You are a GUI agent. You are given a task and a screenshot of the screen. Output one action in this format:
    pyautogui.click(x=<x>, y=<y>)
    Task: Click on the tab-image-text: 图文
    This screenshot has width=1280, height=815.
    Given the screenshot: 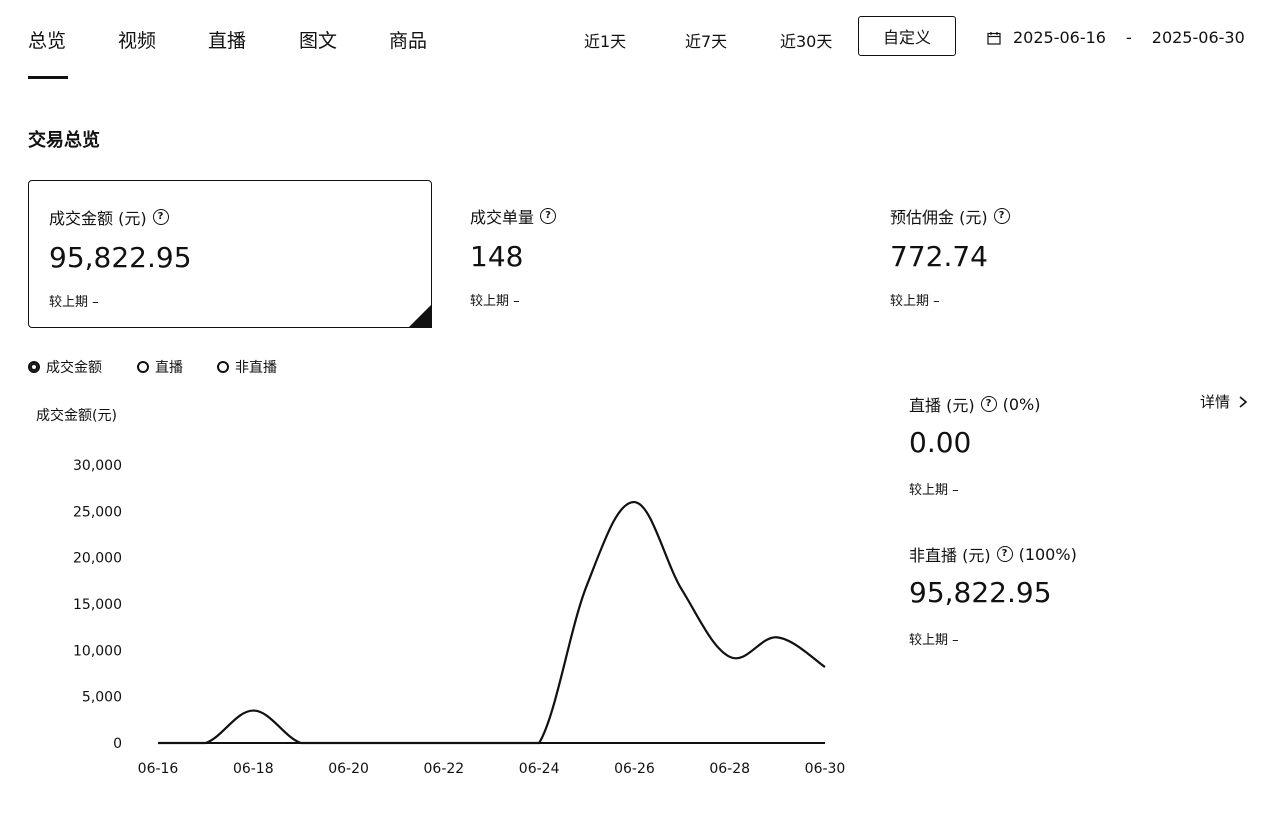 What is the action you would take?
    pyautogui.click(x=318, y=39)
    